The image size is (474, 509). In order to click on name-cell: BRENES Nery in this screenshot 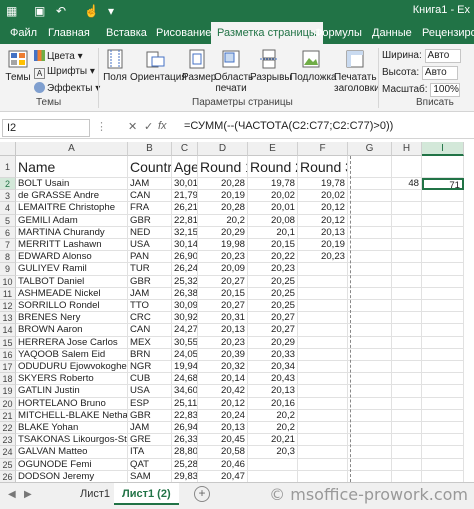, I will do `click(72, 318)`.